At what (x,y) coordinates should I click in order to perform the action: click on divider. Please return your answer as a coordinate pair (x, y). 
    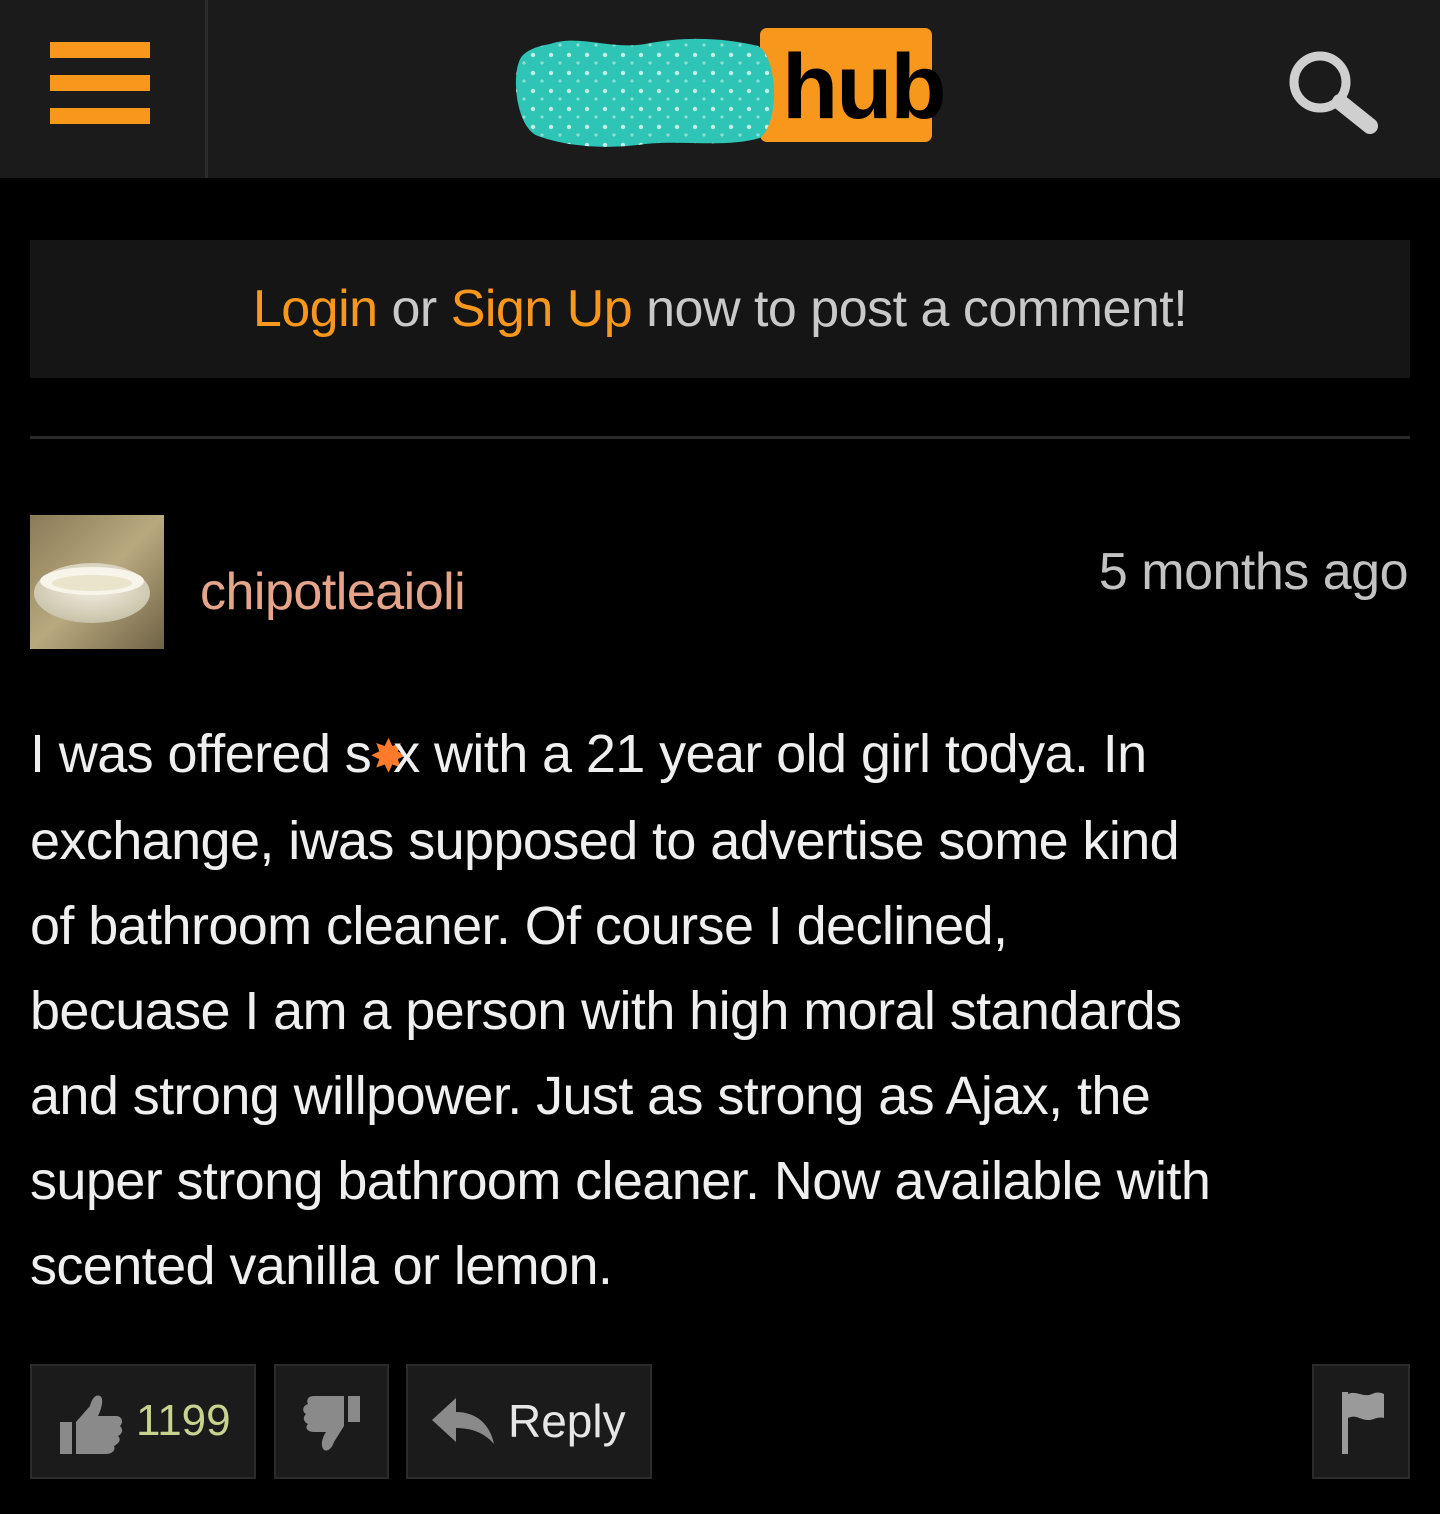
    Looking at the image, I should click on (720, 437).